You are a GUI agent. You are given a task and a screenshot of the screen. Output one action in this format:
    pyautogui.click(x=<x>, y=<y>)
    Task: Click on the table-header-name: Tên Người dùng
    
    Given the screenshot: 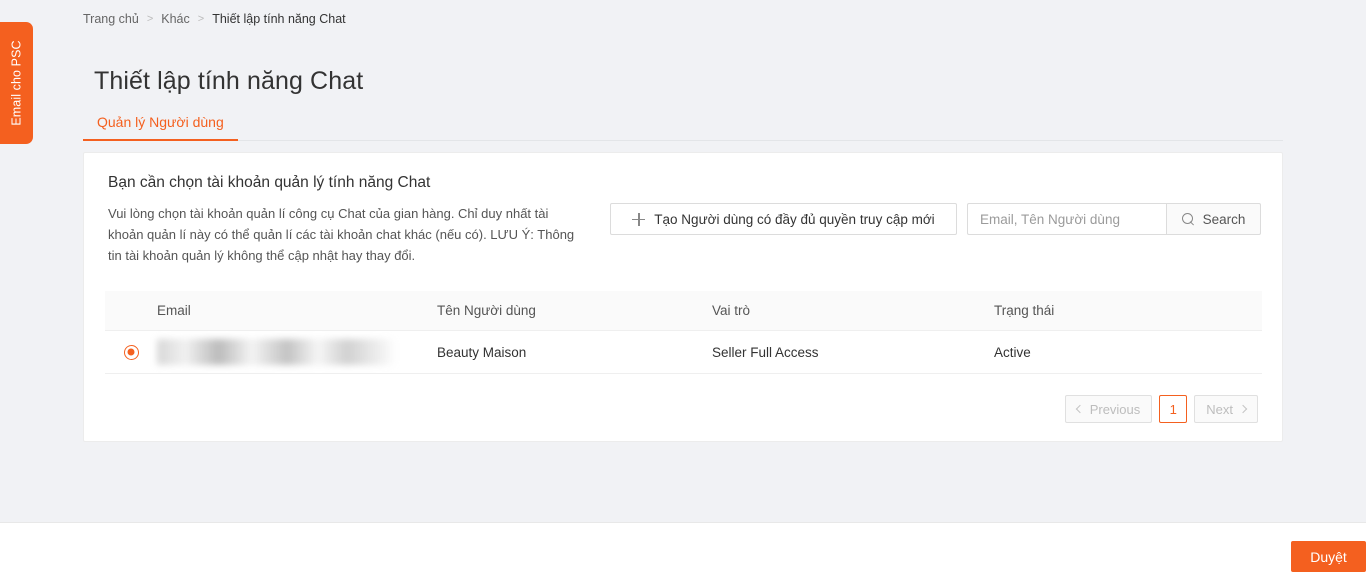 What is the action you would take?
    pyautogui.click(x=486, y=310)
    